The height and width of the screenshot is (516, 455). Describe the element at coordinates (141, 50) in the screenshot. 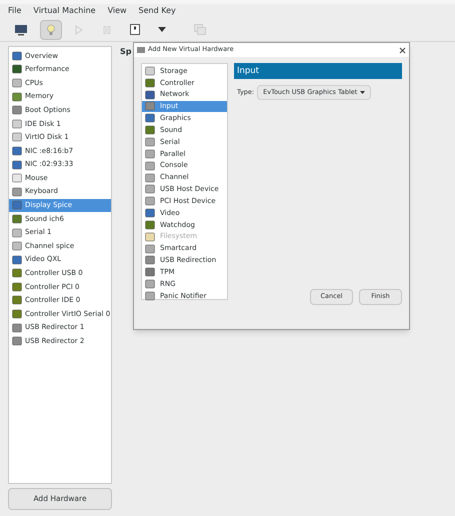

I see `window-icon` at that location.